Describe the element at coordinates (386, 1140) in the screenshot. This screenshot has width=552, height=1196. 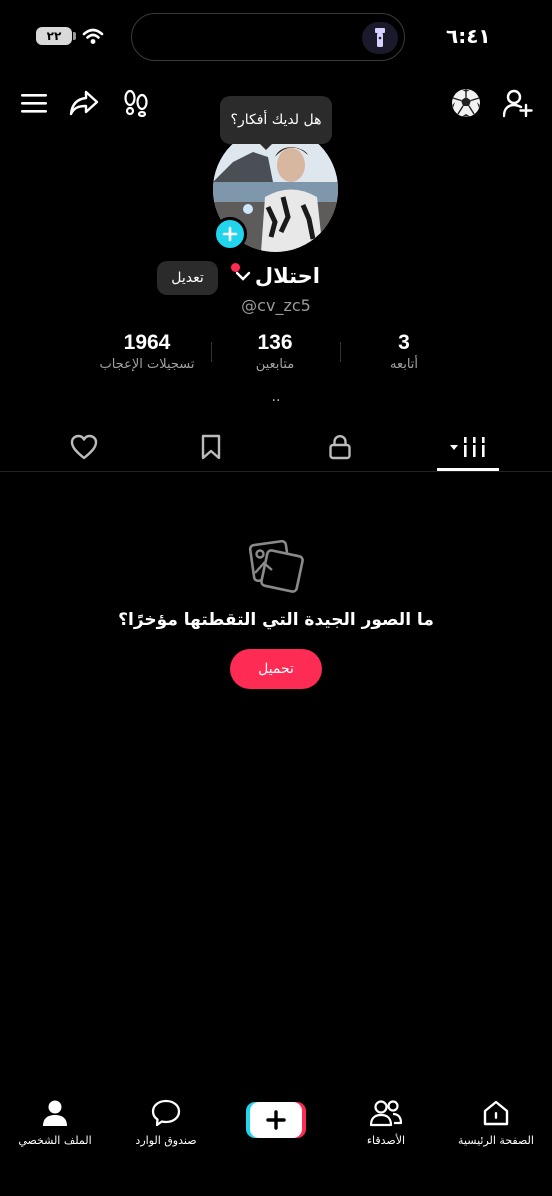
I see `nav-friends-label: الأصدقاء` at that location.